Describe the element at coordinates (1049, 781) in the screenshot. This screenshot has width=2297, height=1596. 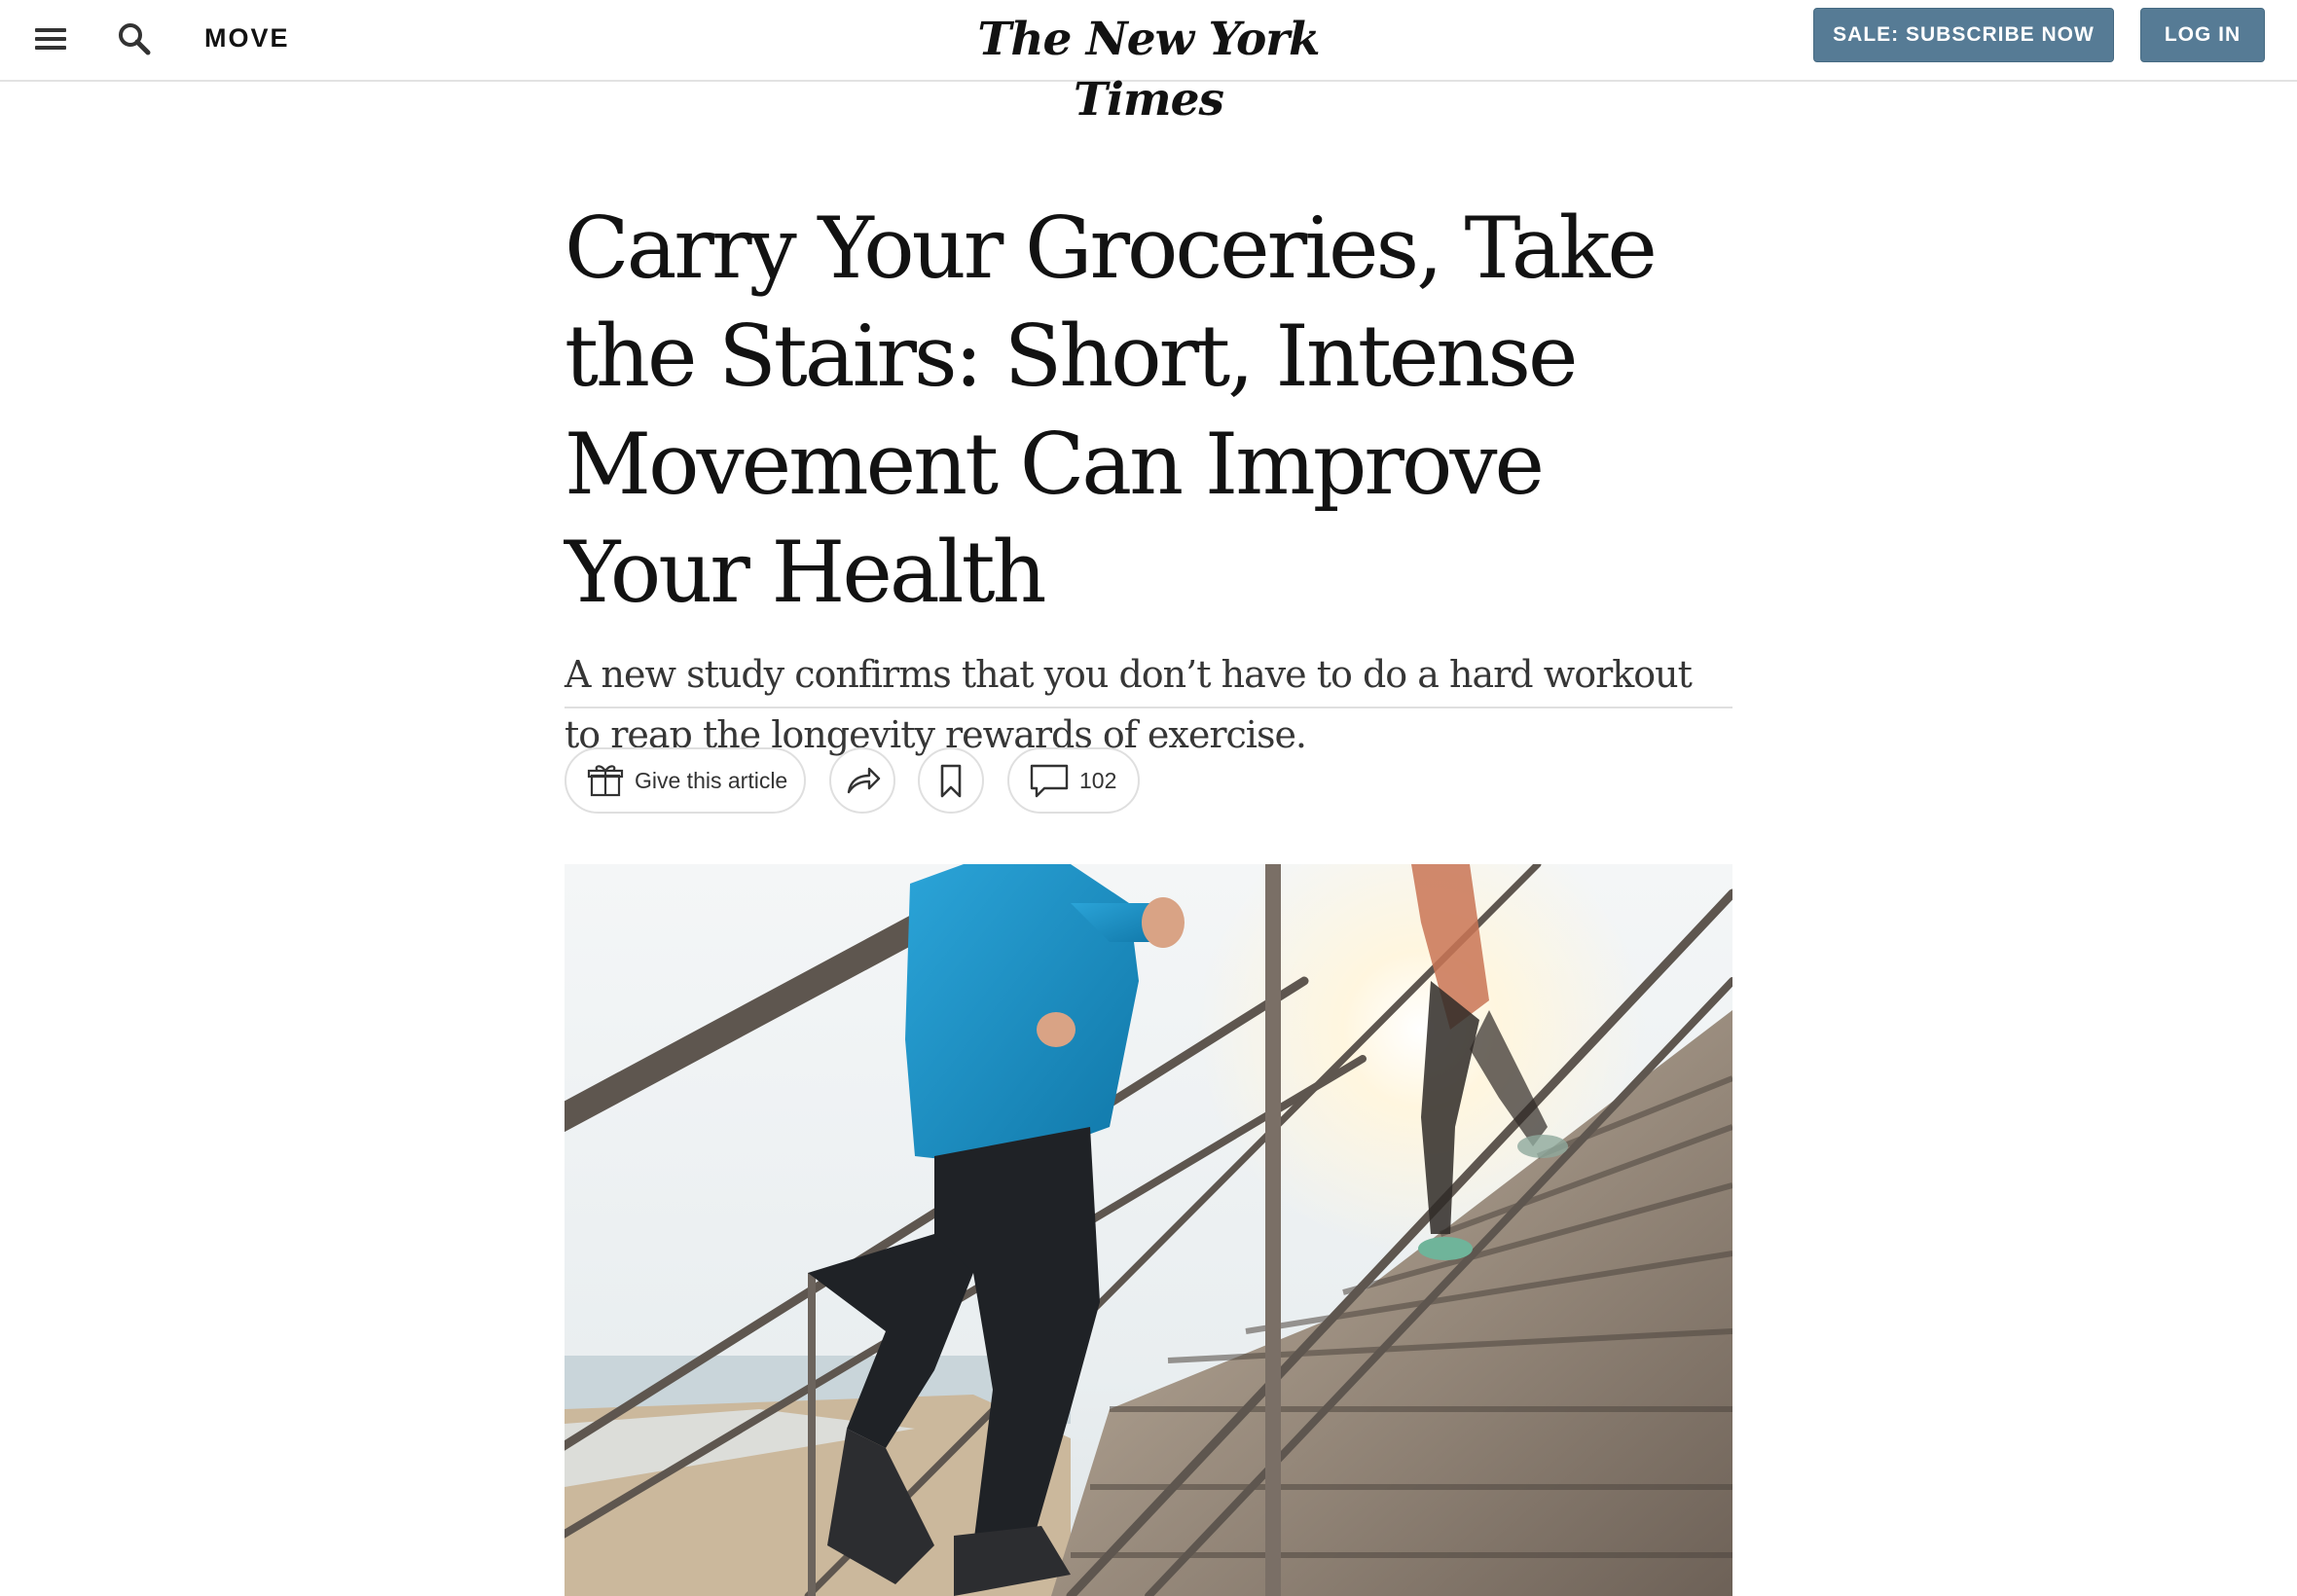
I see `comment-bubble-icon` at that location.